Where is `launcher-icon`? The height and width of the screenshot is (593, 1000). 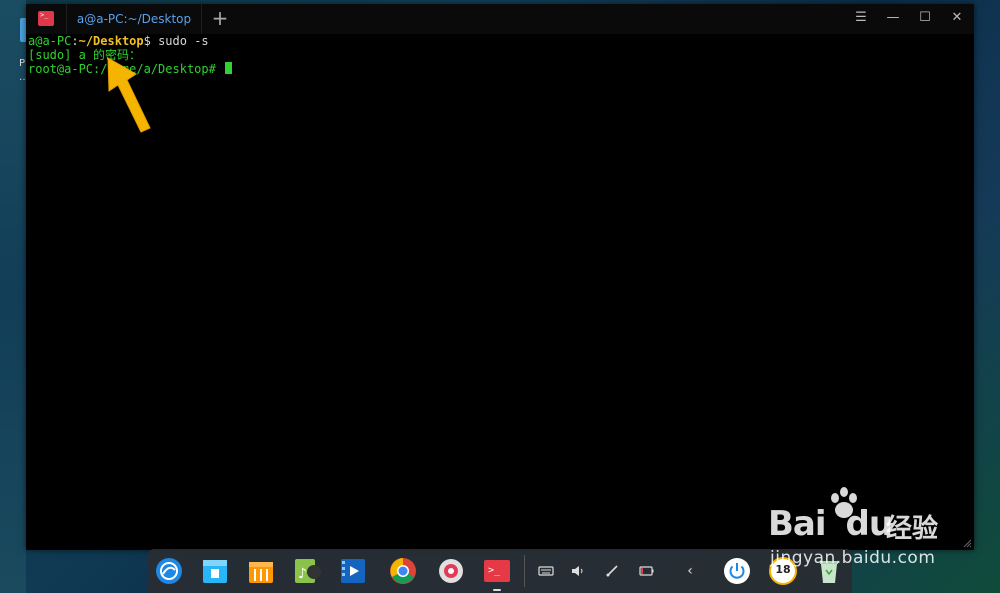 launcher-icon is located at coordinates (169, 571).